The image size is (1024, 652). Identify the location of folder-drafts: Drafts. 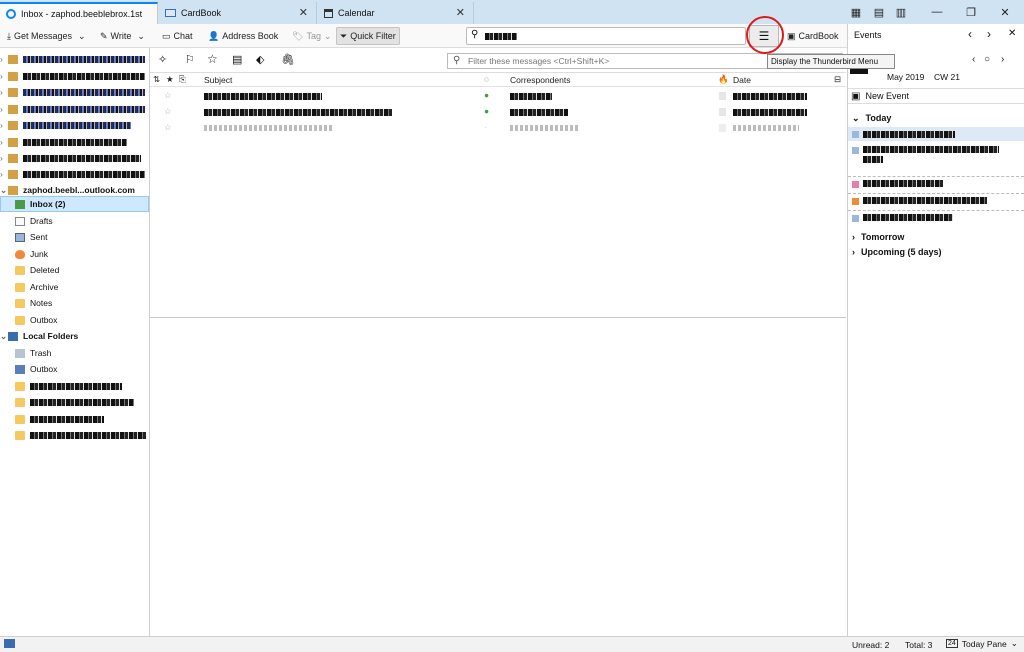
(74, 221).